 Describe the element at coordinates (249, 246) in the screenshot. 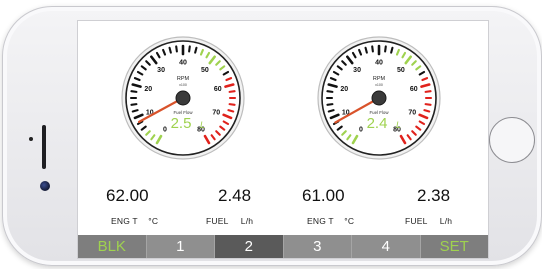

I see `nav-button-2: 2` at that location.